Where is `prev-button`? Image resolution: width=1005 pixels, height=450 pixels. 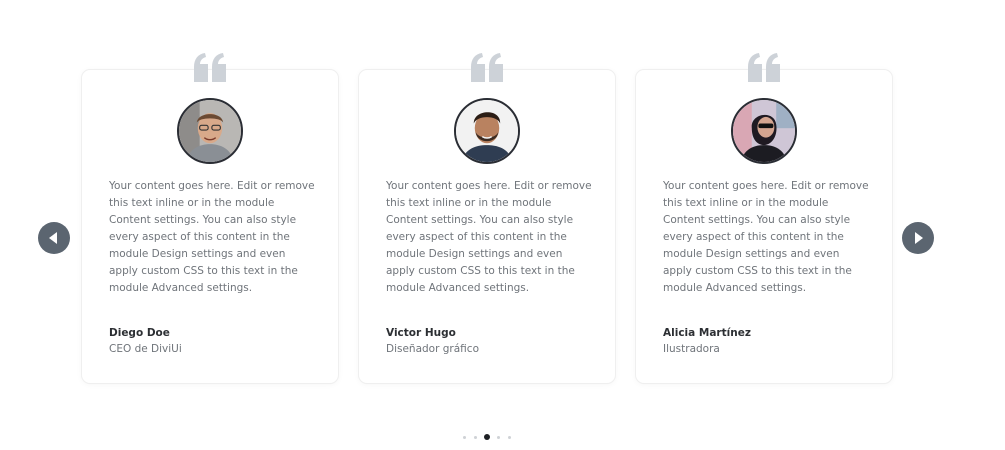 prev-button is located at coordinates (54, 238).